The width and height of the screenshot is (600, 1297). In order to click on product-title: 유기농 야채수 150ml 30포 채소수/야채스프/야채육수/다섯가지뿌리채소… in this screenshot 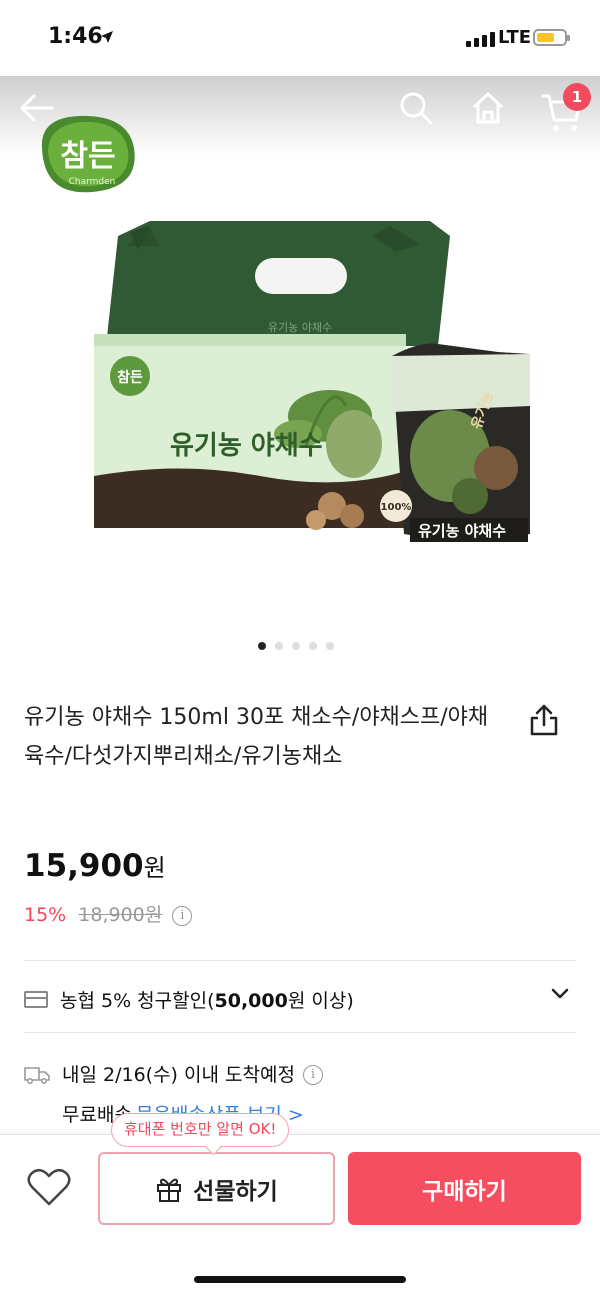, I will do `click(256, 737)`.